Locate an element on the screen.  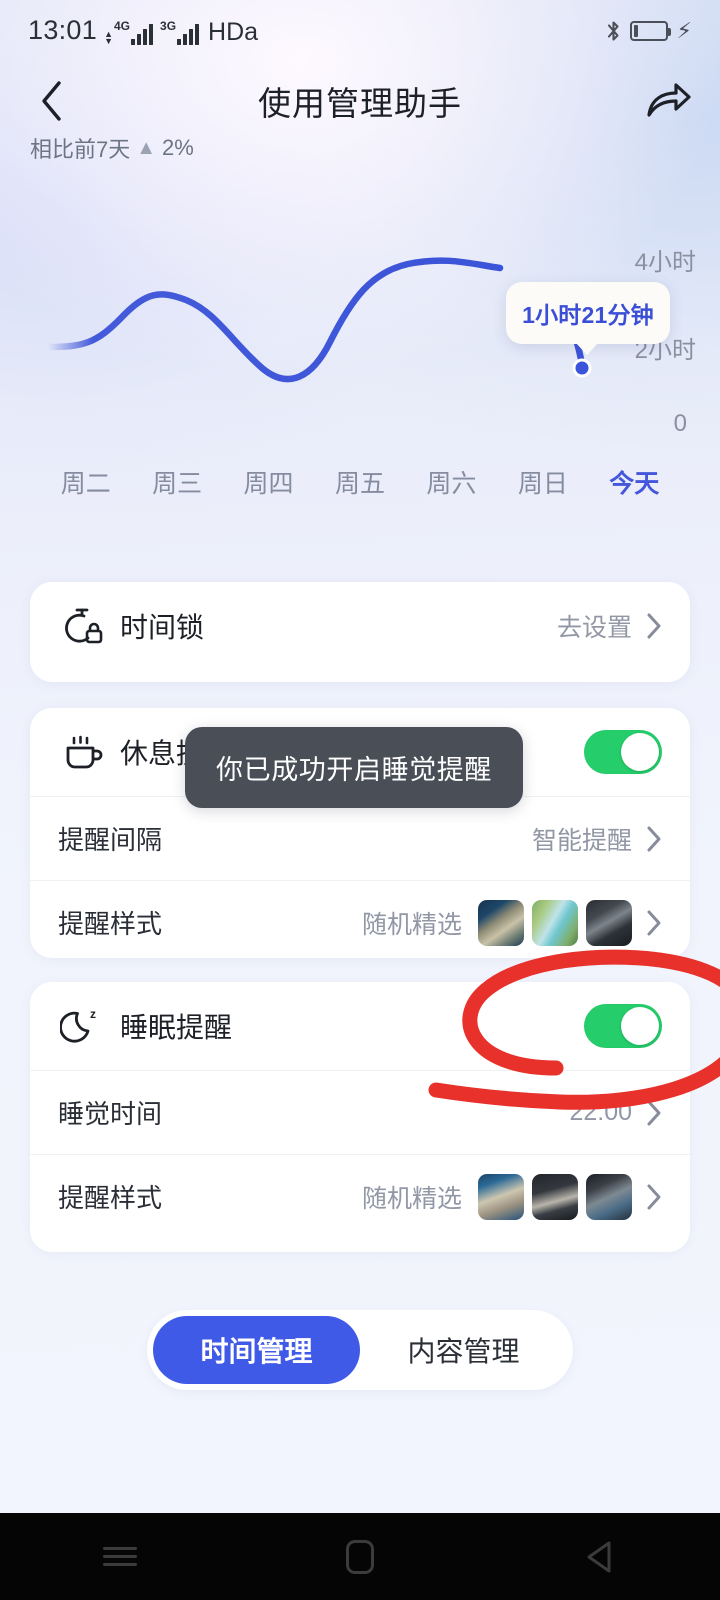
trend-summary: 相比前7天 ▲ 2% is located at coordinates (112, 148).